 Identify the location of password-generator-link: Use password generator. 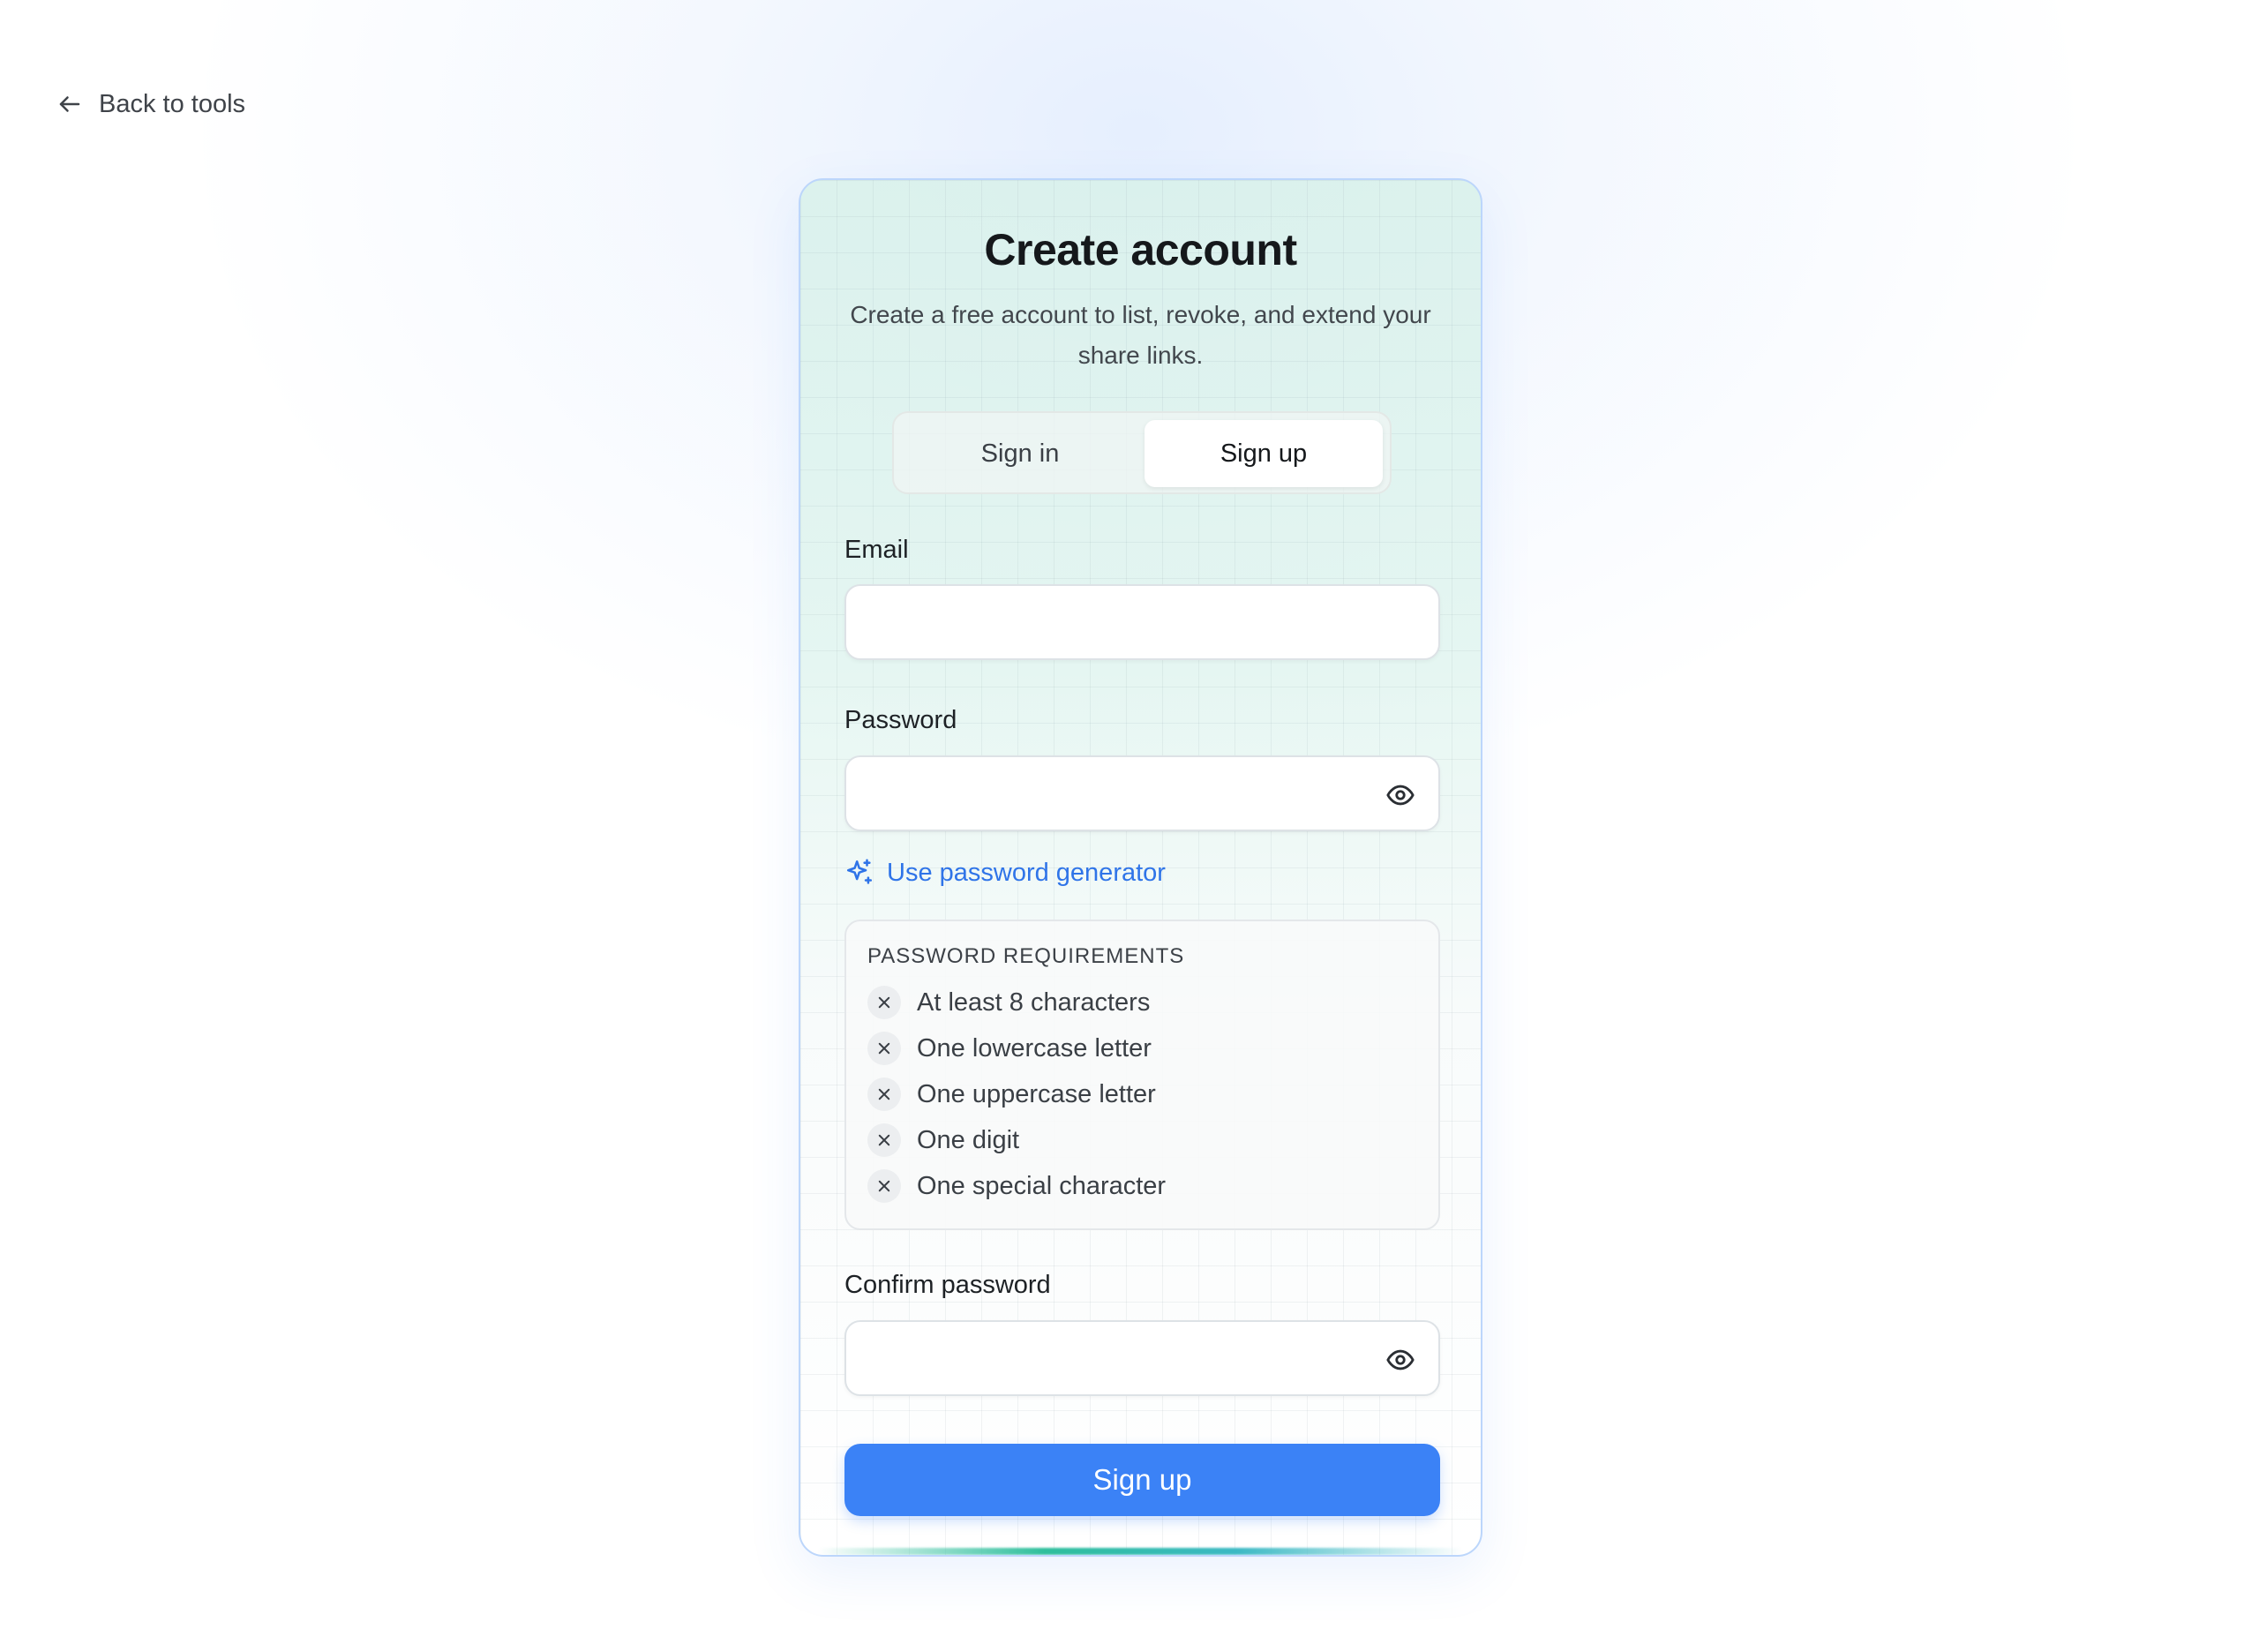
(1005, 873).